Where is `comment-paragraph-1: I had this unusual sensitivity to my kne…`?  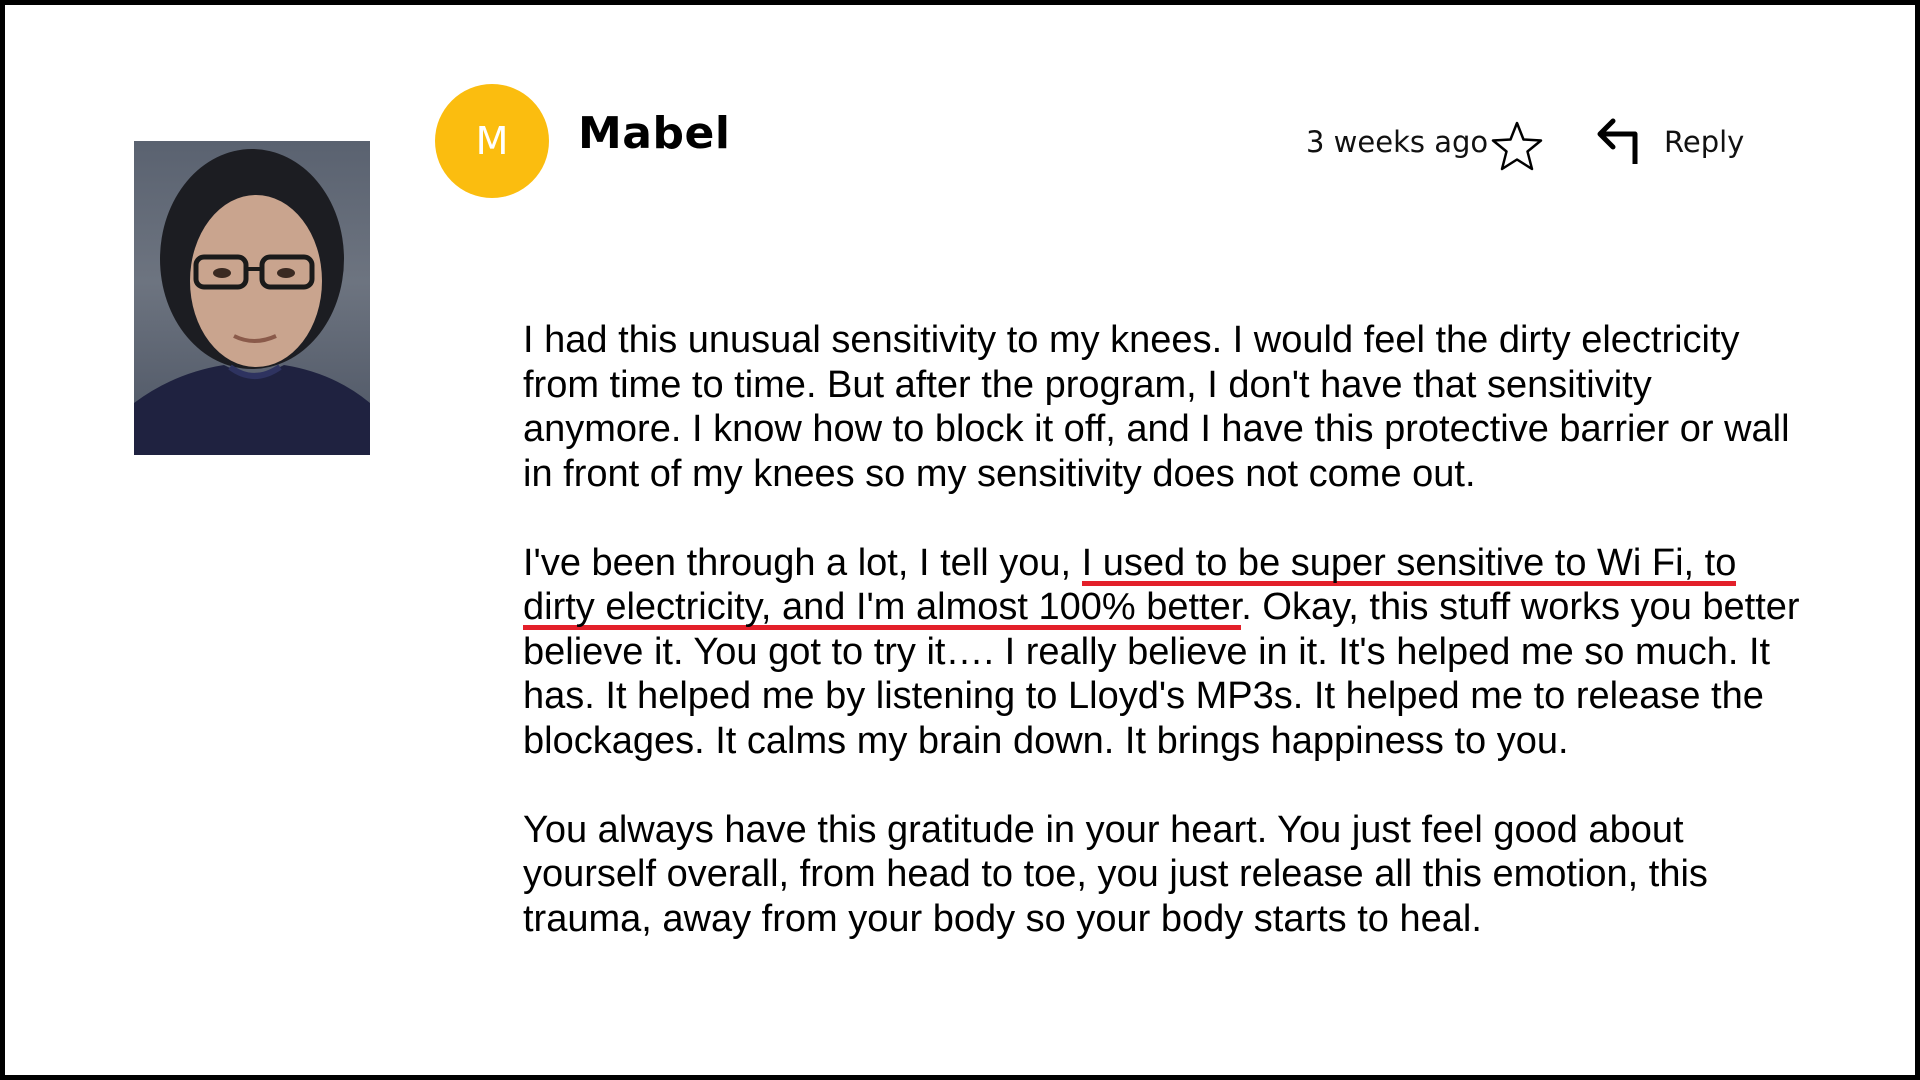 comment-paragraph-1: I had this unusual sensitivity to my kne… is located at coordinates (1156, 407).